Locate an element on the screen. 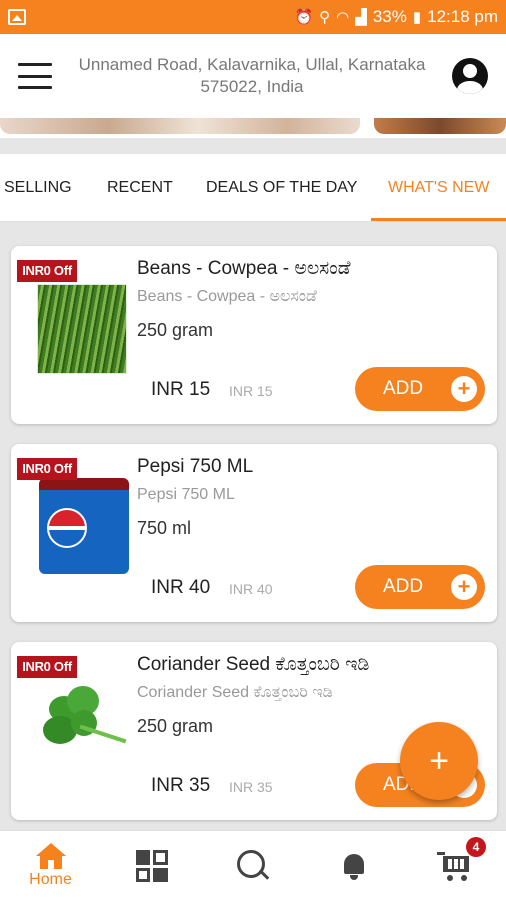 The height and width of the screenshot is (900, 506). cart-icon is located at coordinates (454, 866).